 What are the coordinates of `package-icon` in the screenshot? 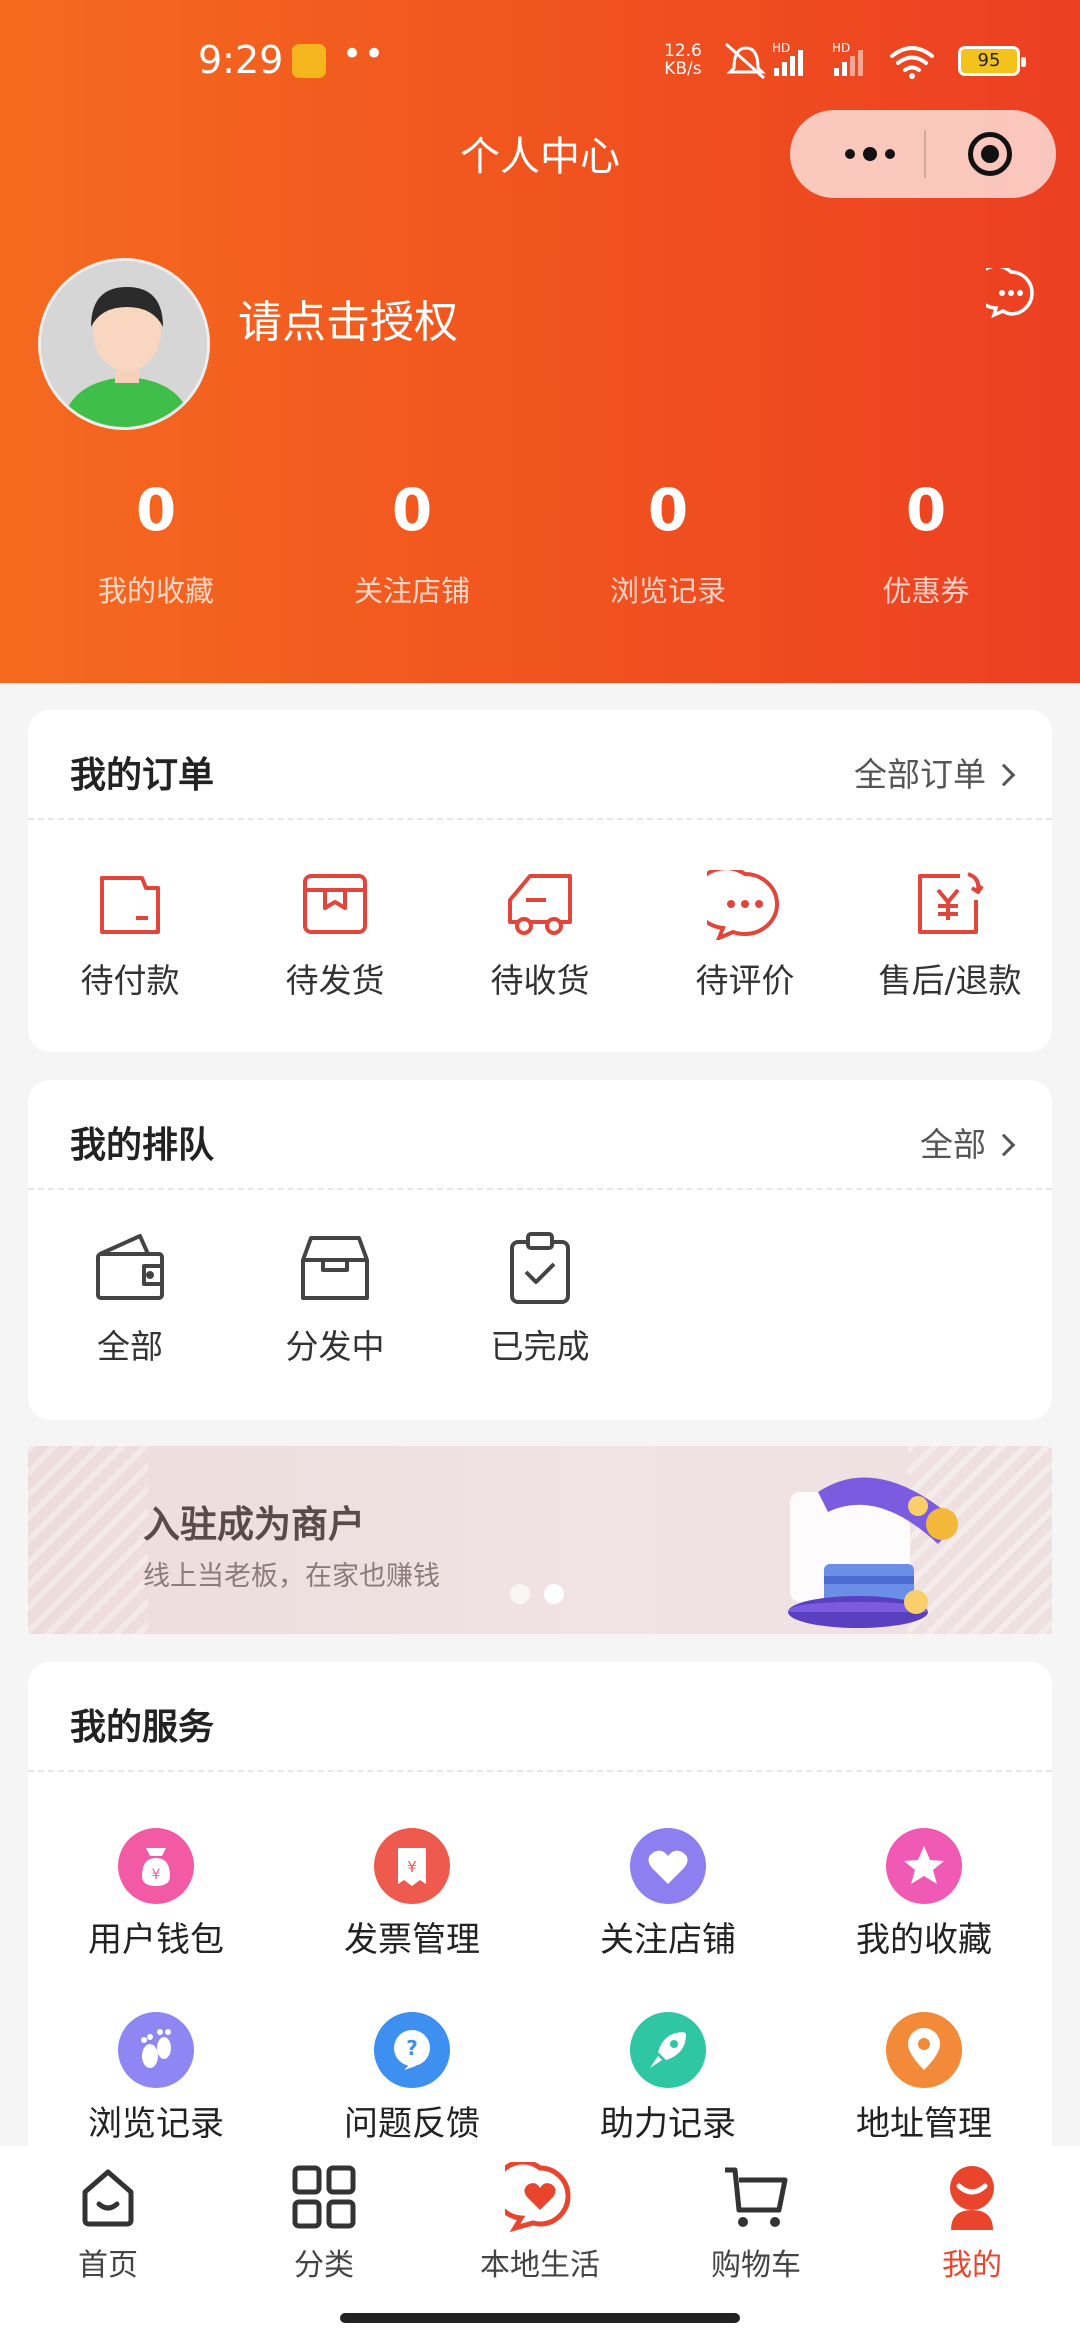 It's located at (335, 904).